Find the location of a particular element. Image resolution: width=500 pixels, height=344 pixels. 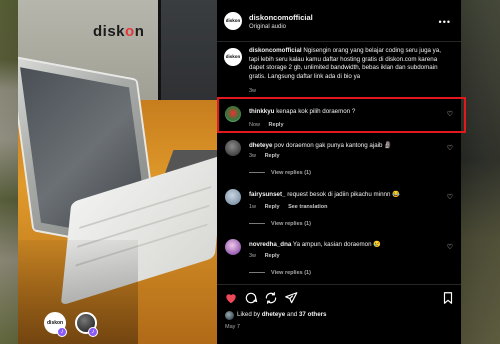

comment-text: novredha_dna Ya ampun, kasian doraemon 😢 is located at coordinates (315, 244).